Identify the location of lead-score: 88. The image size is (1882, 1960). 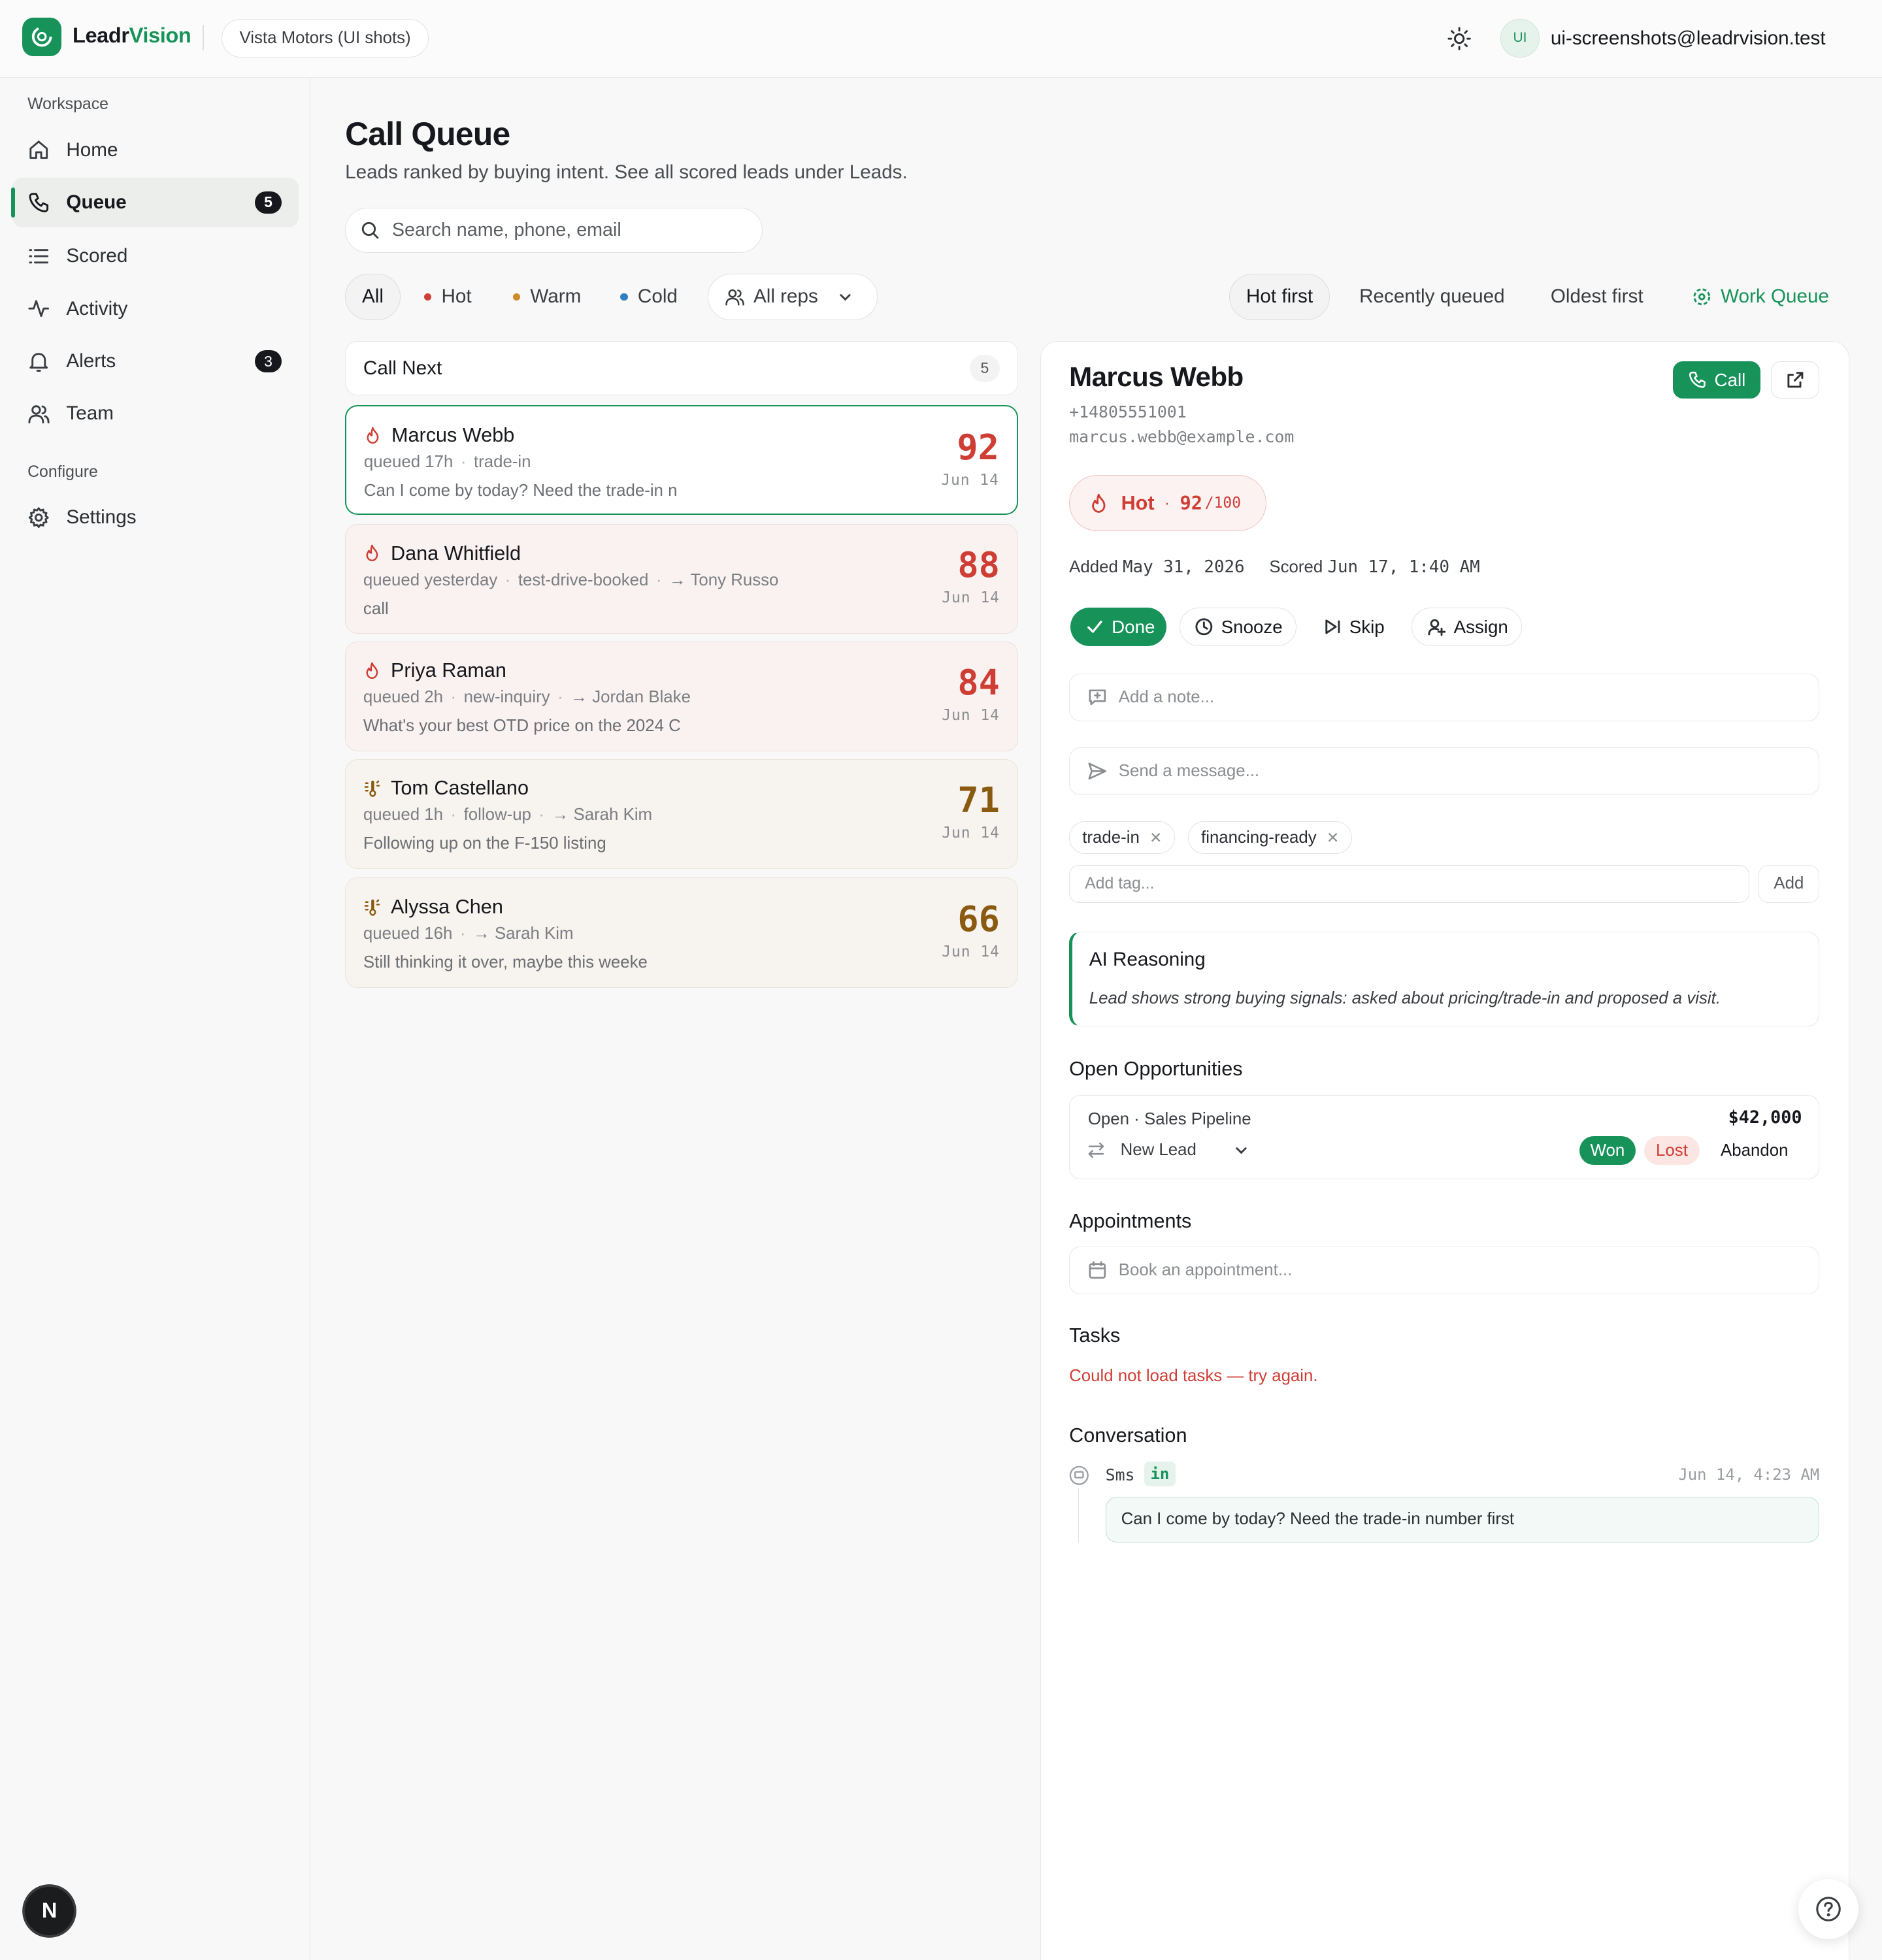
(978, 565).